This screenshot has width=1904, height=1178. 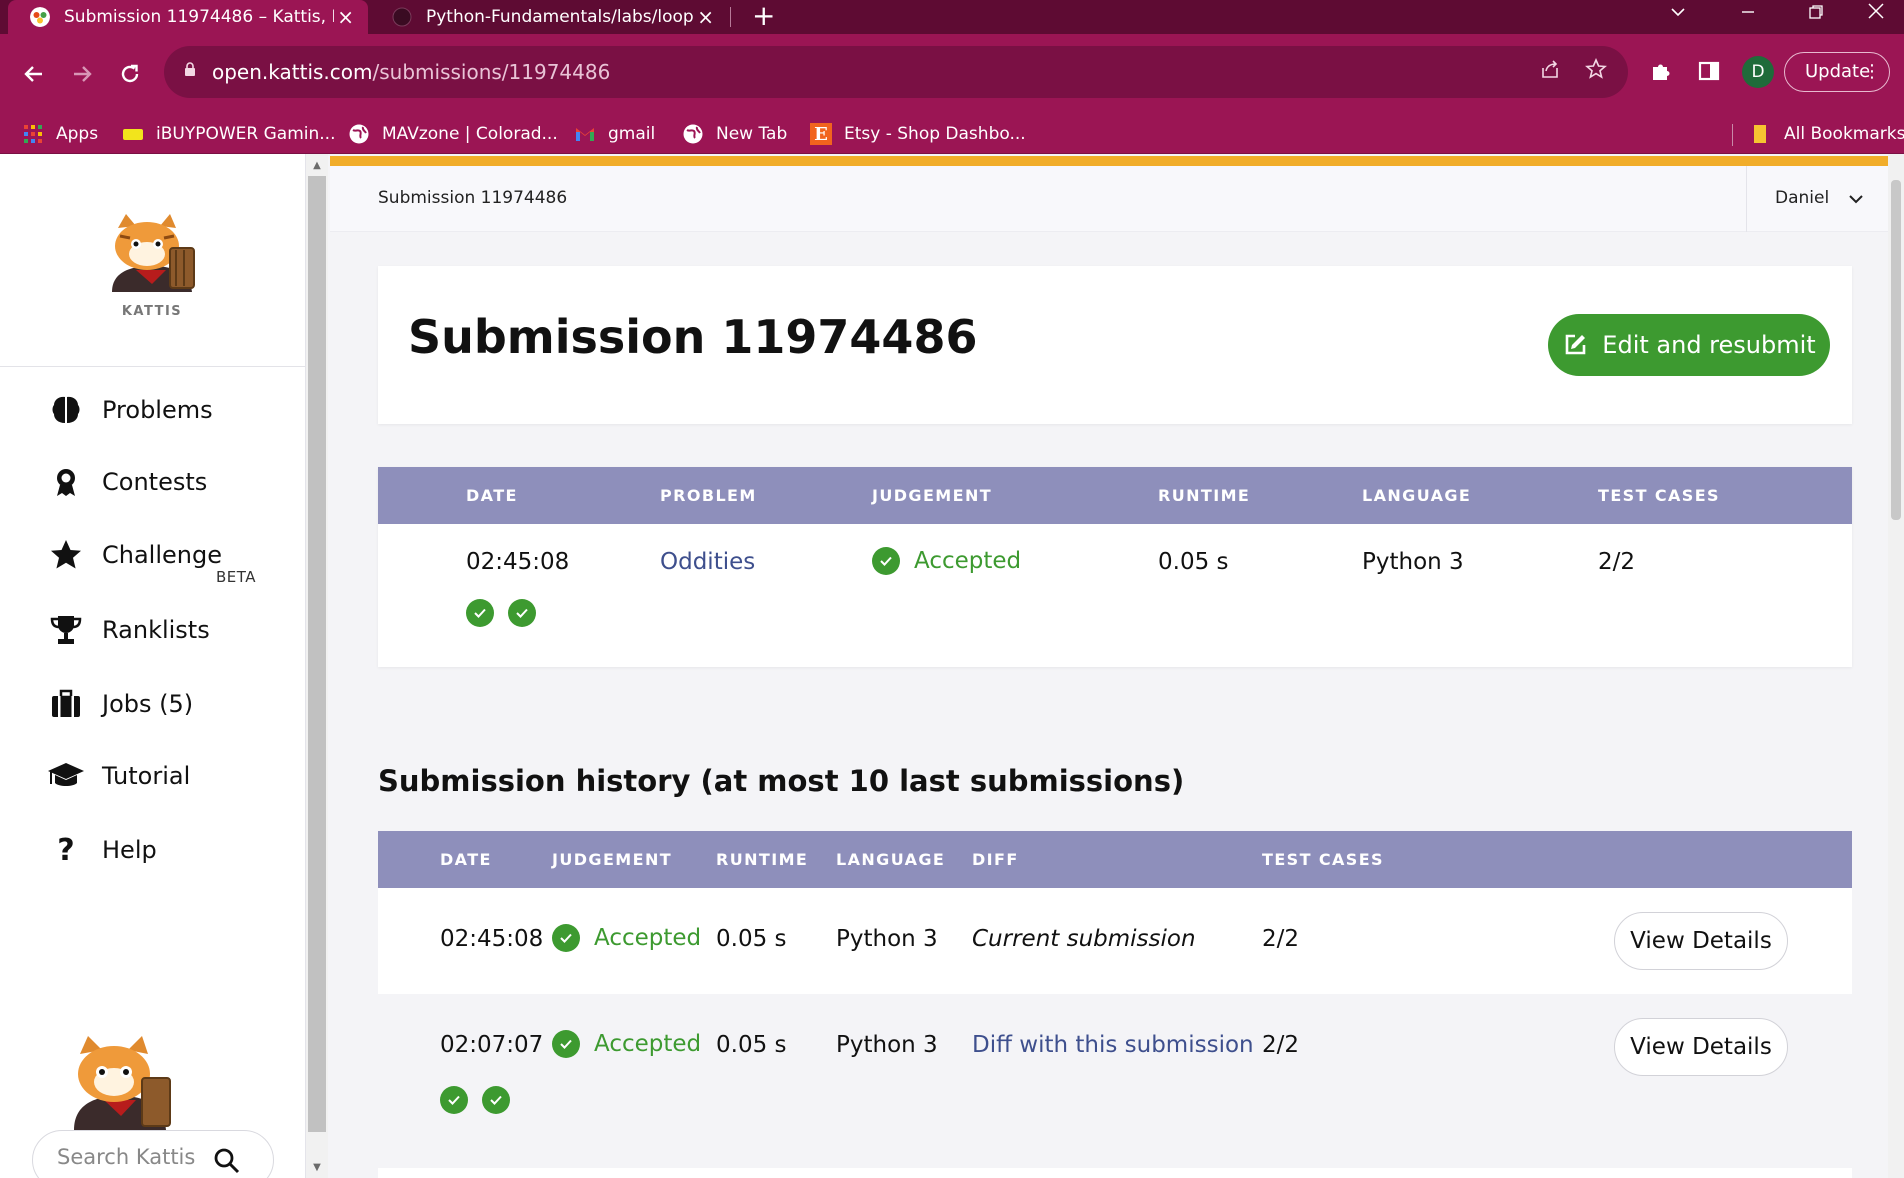 What do you see at coordinates (162, 555) in the screenshot?
I see `sidebar-item-label: Challenge` at bounding box center [162, 555].